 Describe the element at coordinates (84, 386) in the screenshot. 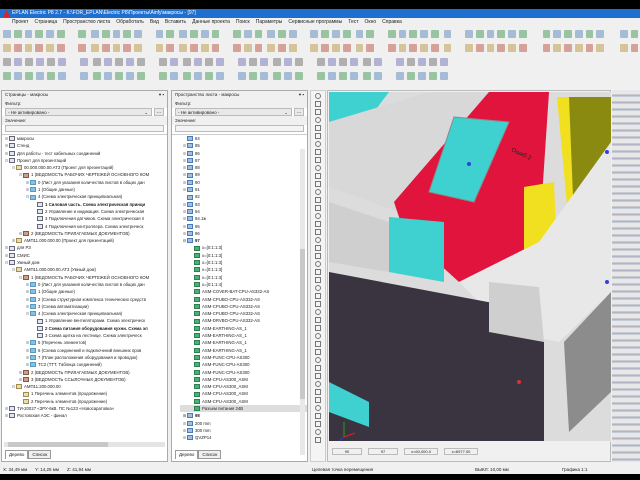

I see `tree-item: ⊟ АМП11.200.000.00` at that location.